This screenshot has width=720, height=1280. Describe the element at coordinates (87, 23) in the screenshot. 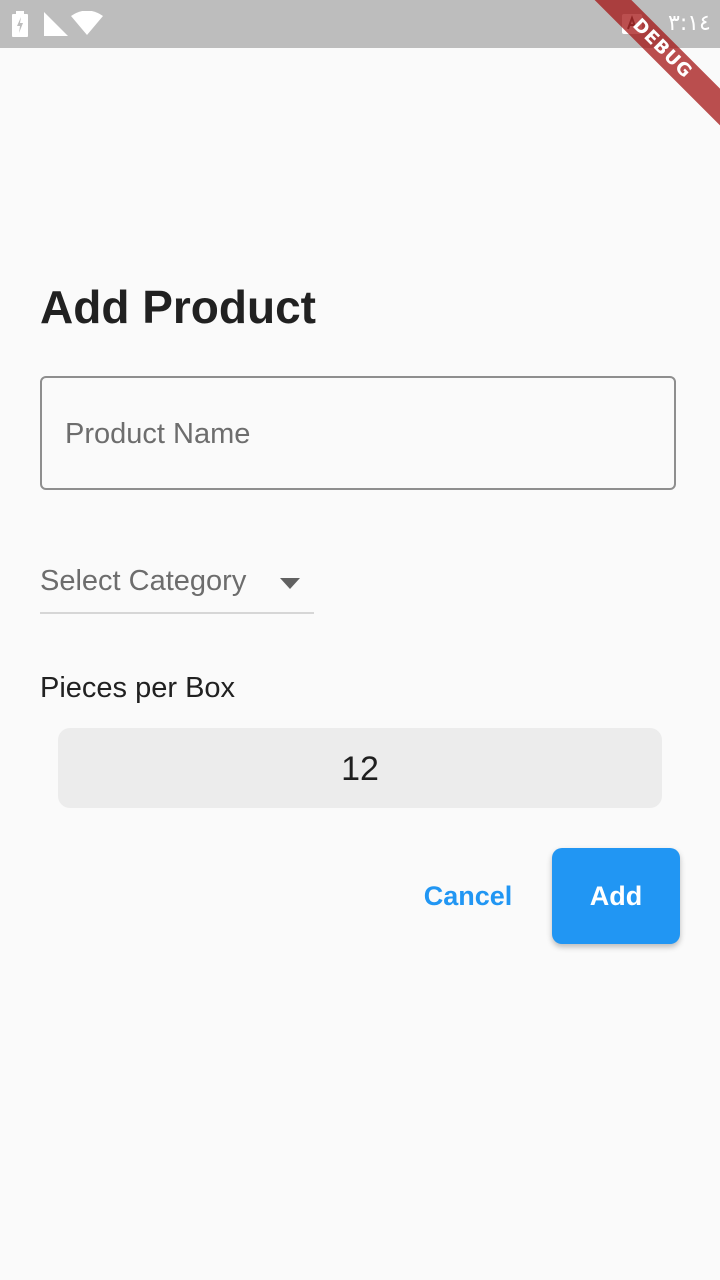

I see `wifi-icon` at that location.